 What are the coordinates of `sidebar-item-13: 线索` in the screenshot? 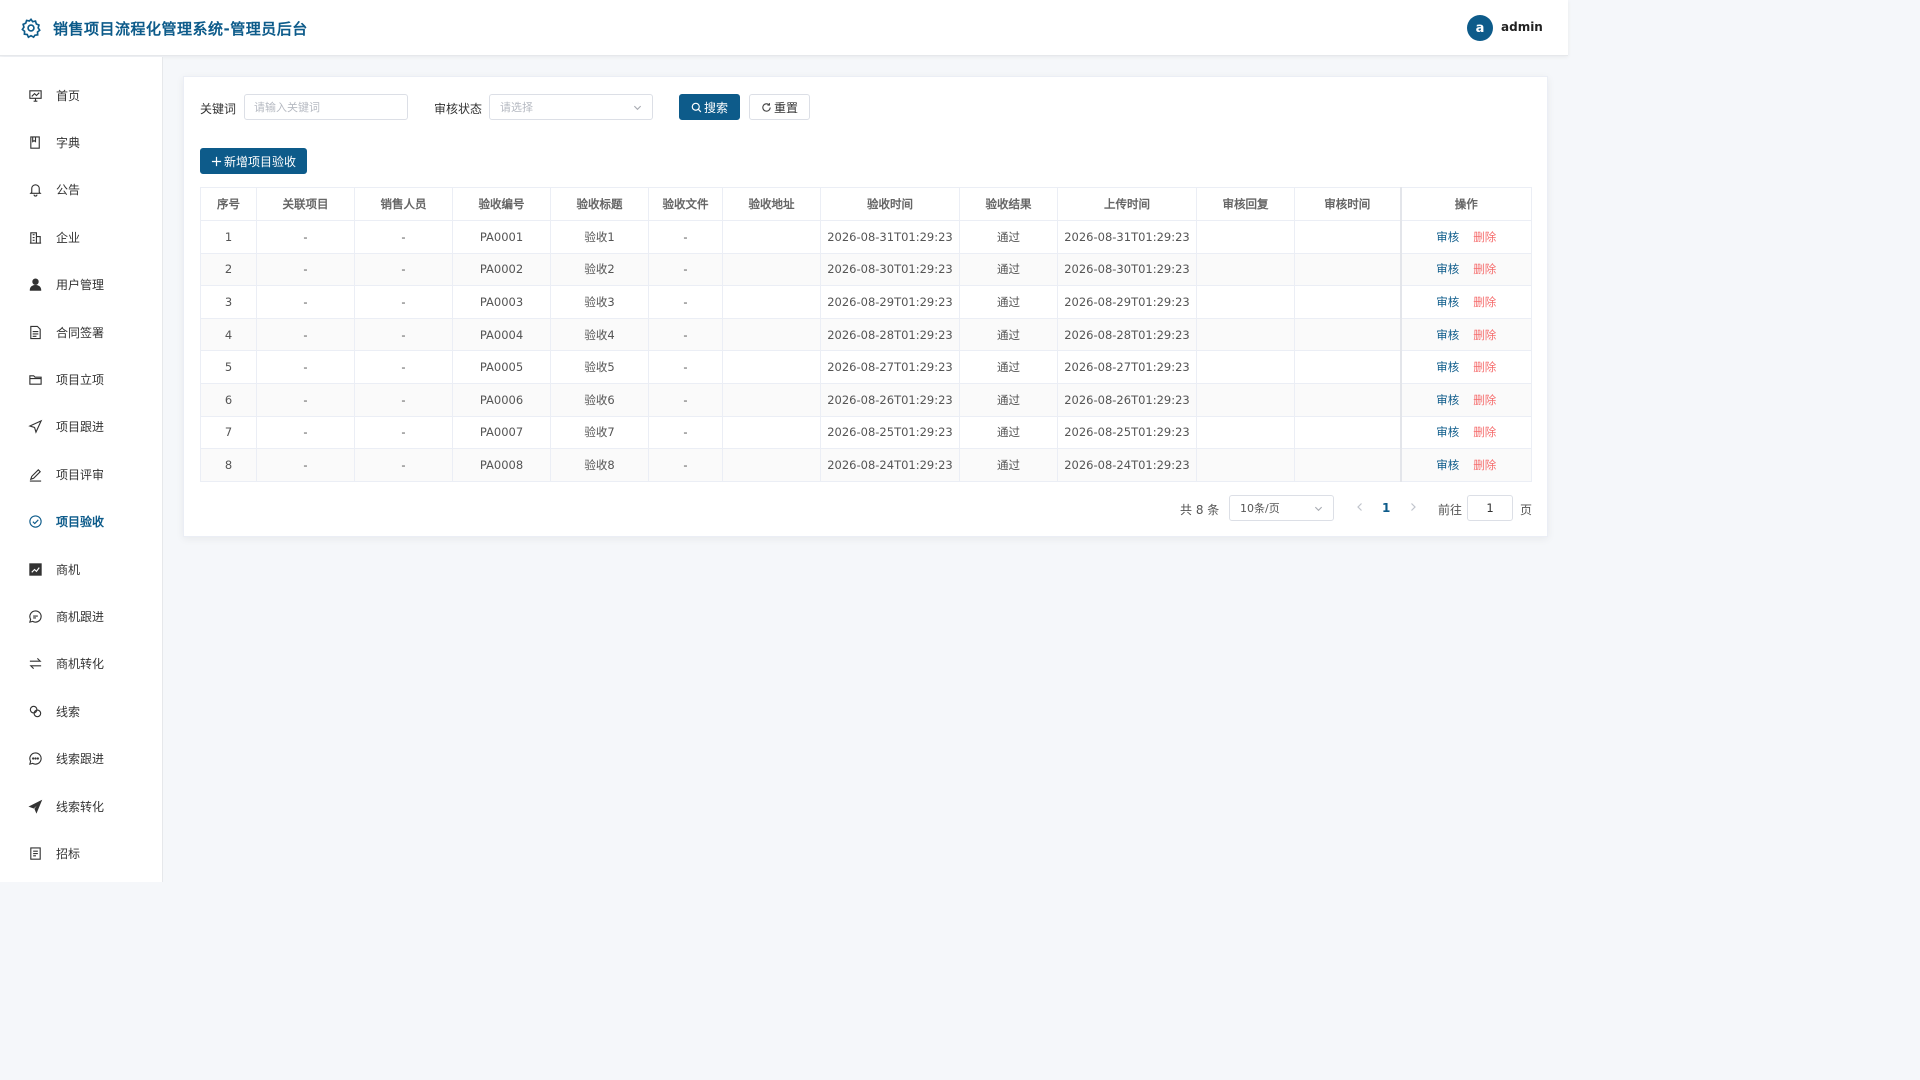 It's located at (81, 711).